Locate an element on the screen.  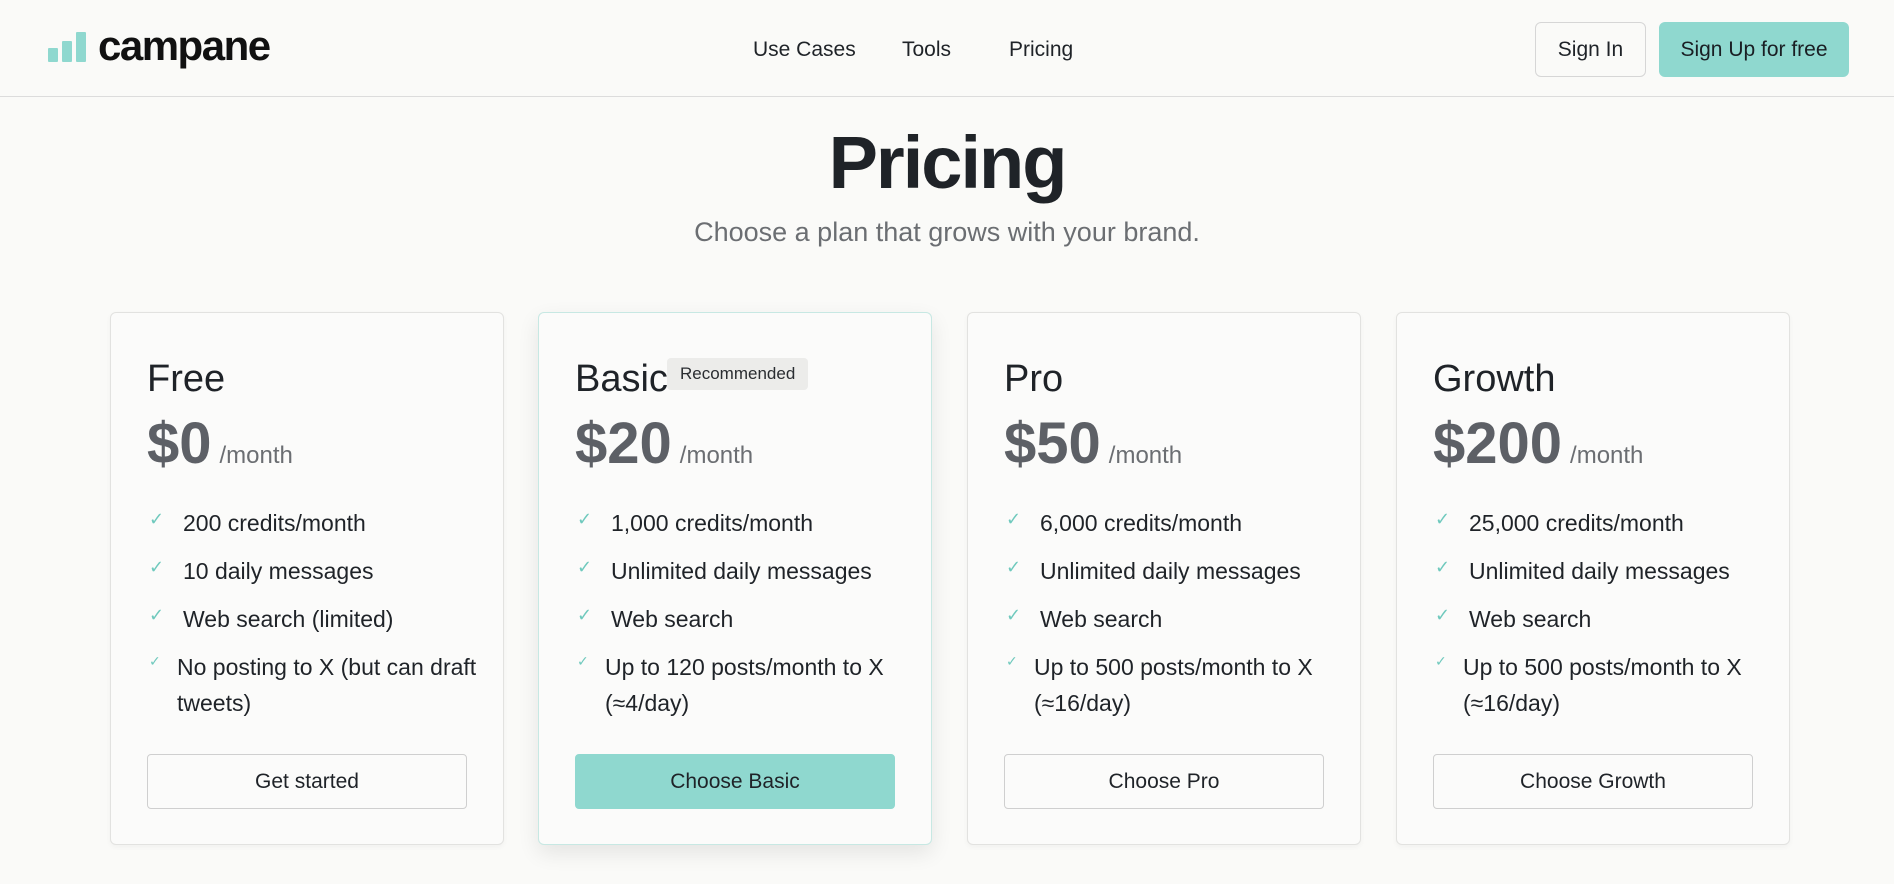
plan-price: $0 /month is located at coordinates (220, 444).